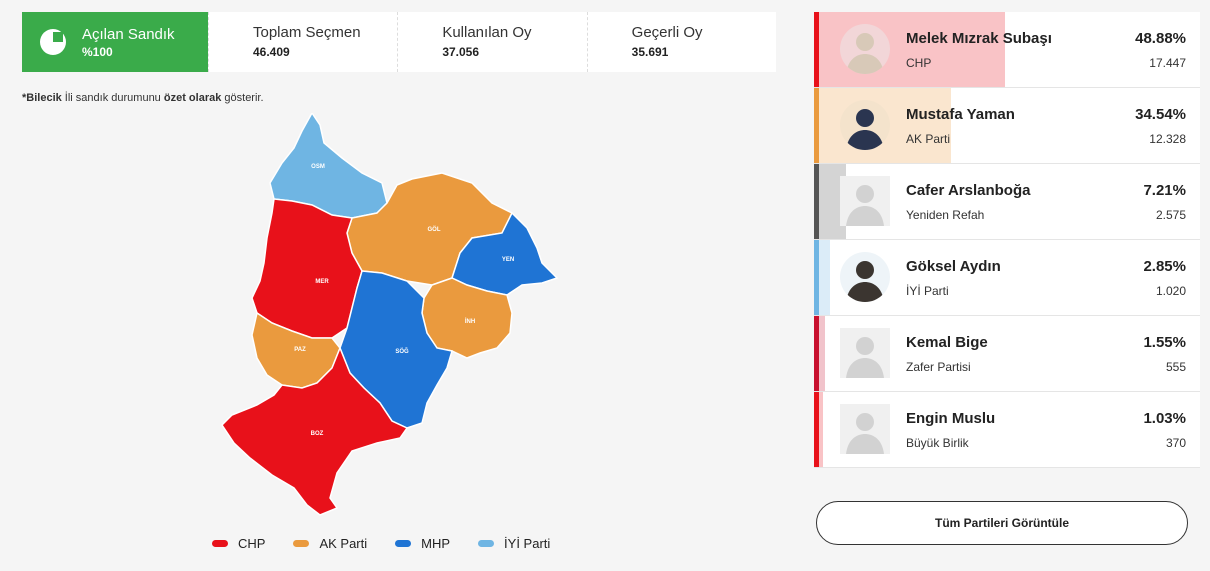  I want to click on candidate-name: Kemal Bige, so click(947, 342).